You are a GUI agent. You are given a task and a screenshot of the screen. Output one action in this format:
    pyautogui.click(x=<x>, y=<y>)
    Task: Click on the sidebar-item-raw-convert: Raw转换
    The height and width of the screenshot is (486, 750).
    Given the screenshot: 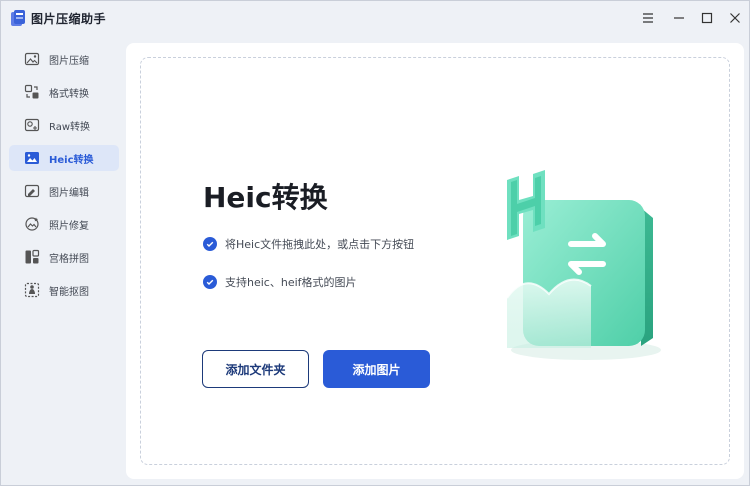 What is the action you would take?
    pyautogui.click(x=64, y=125)
    